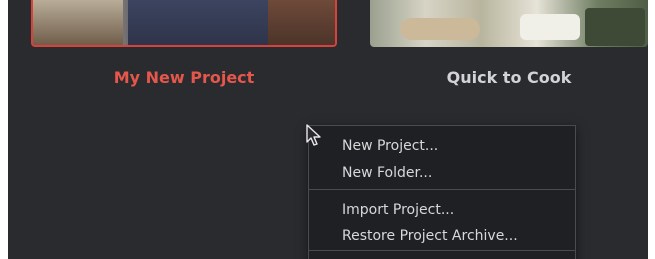 The image size is (655, 259). Describe the element at coordinates (509, 78) in the screenshot. I see `project-title-quick-to-cook: Quick to Cook` at that location.